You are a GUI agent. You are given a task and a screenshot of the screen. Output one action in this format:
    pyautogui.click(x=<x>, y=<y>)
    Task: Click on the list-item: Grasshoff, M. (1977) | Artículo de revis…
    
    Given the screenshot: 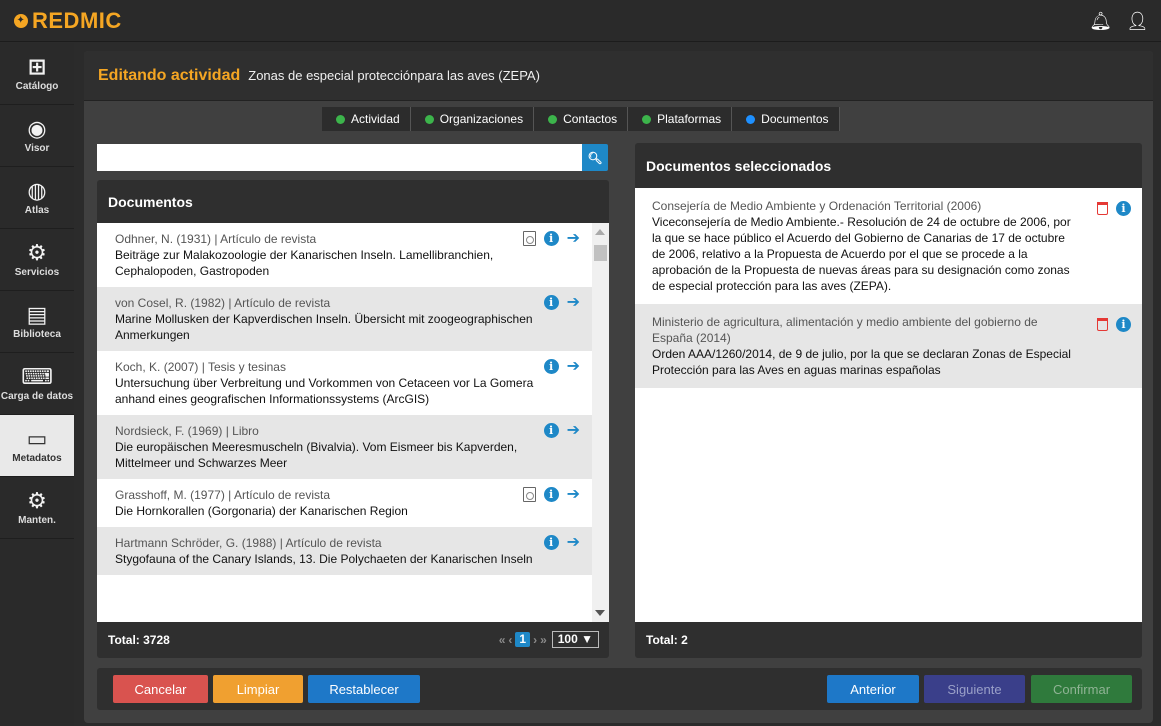 What is the action you would take?
    pyautogui.click(x=344, y=503)
    